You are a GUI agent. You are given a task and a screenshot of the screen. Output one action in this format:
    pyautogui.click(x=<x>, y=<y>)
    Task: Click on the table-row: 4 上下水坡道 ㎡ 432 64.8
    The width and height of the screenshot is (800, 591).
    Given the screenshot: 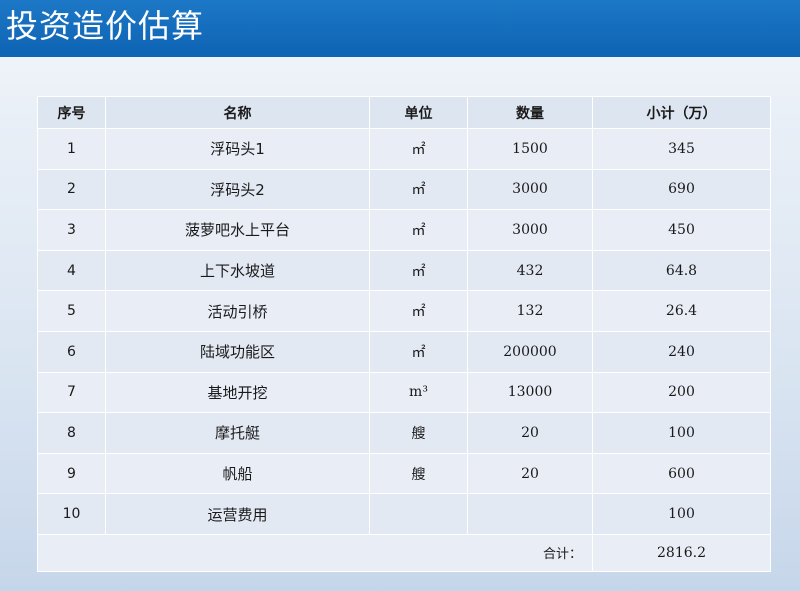 What is the action you would take?
    pyautogui.click(x=404, y=270)
    